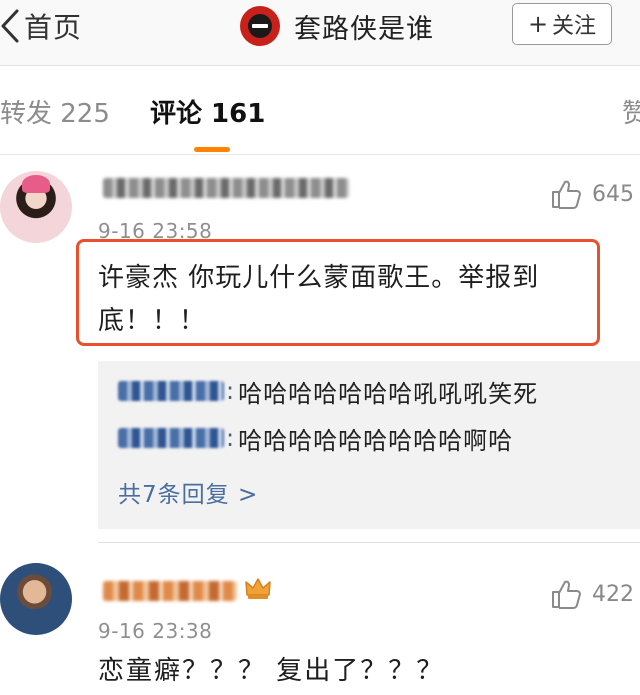 This screenshot has height=695, width=640. What do you see at coordinates (320, 111) in the screenshot?
I see `tab-bar: 转发 225 评论 161 赞` at bounding box center [320, 111].